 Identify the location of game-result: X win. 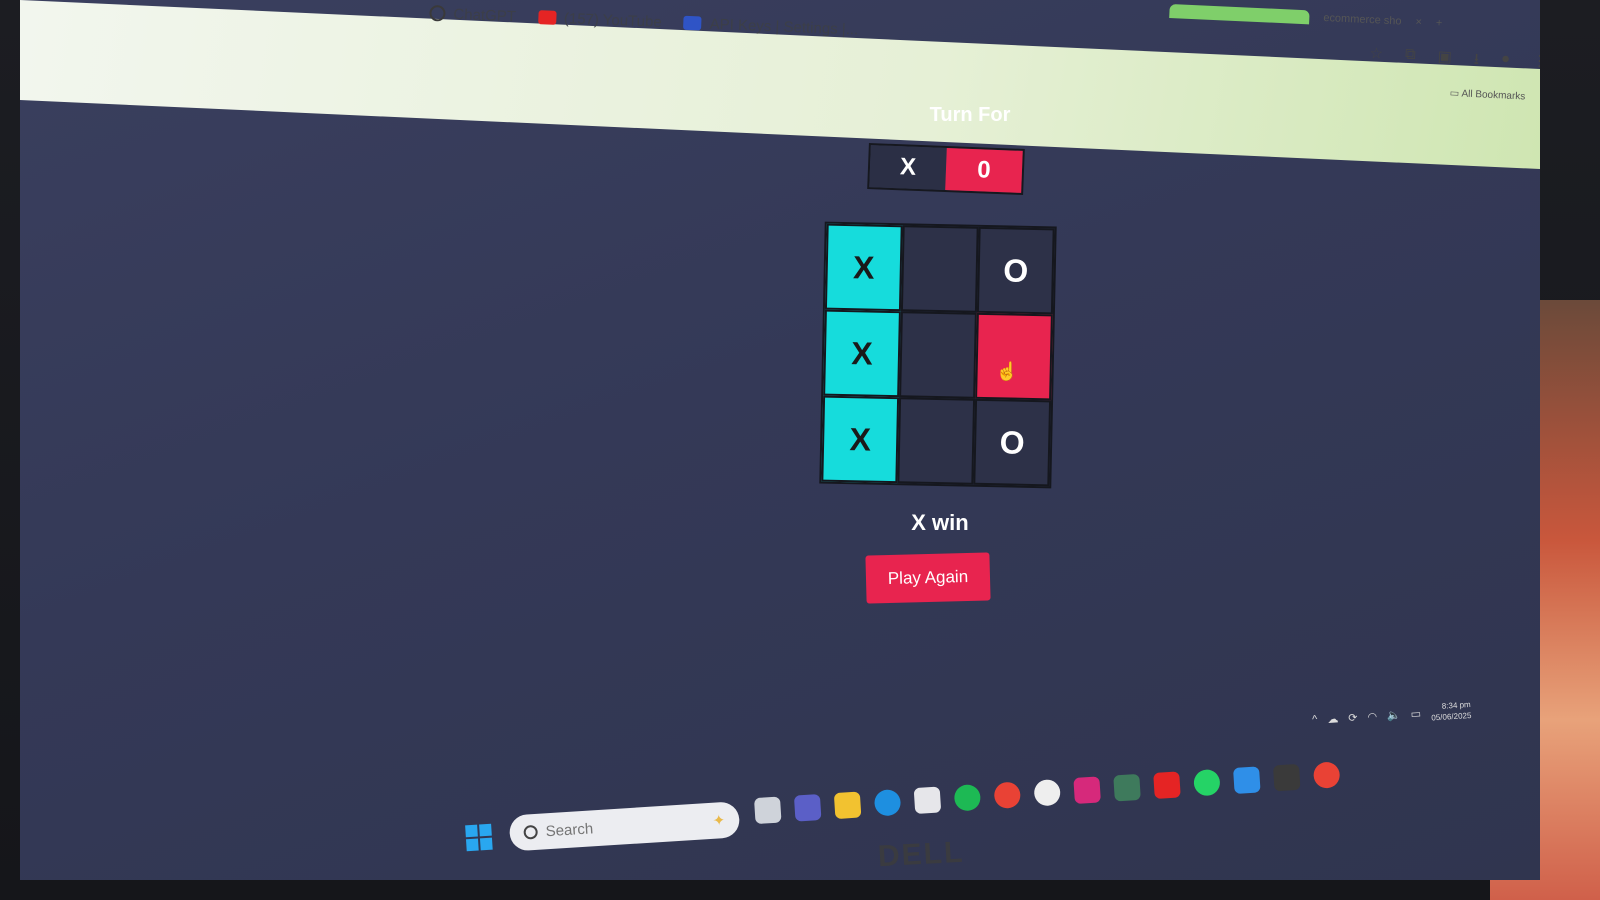
(940, 522).